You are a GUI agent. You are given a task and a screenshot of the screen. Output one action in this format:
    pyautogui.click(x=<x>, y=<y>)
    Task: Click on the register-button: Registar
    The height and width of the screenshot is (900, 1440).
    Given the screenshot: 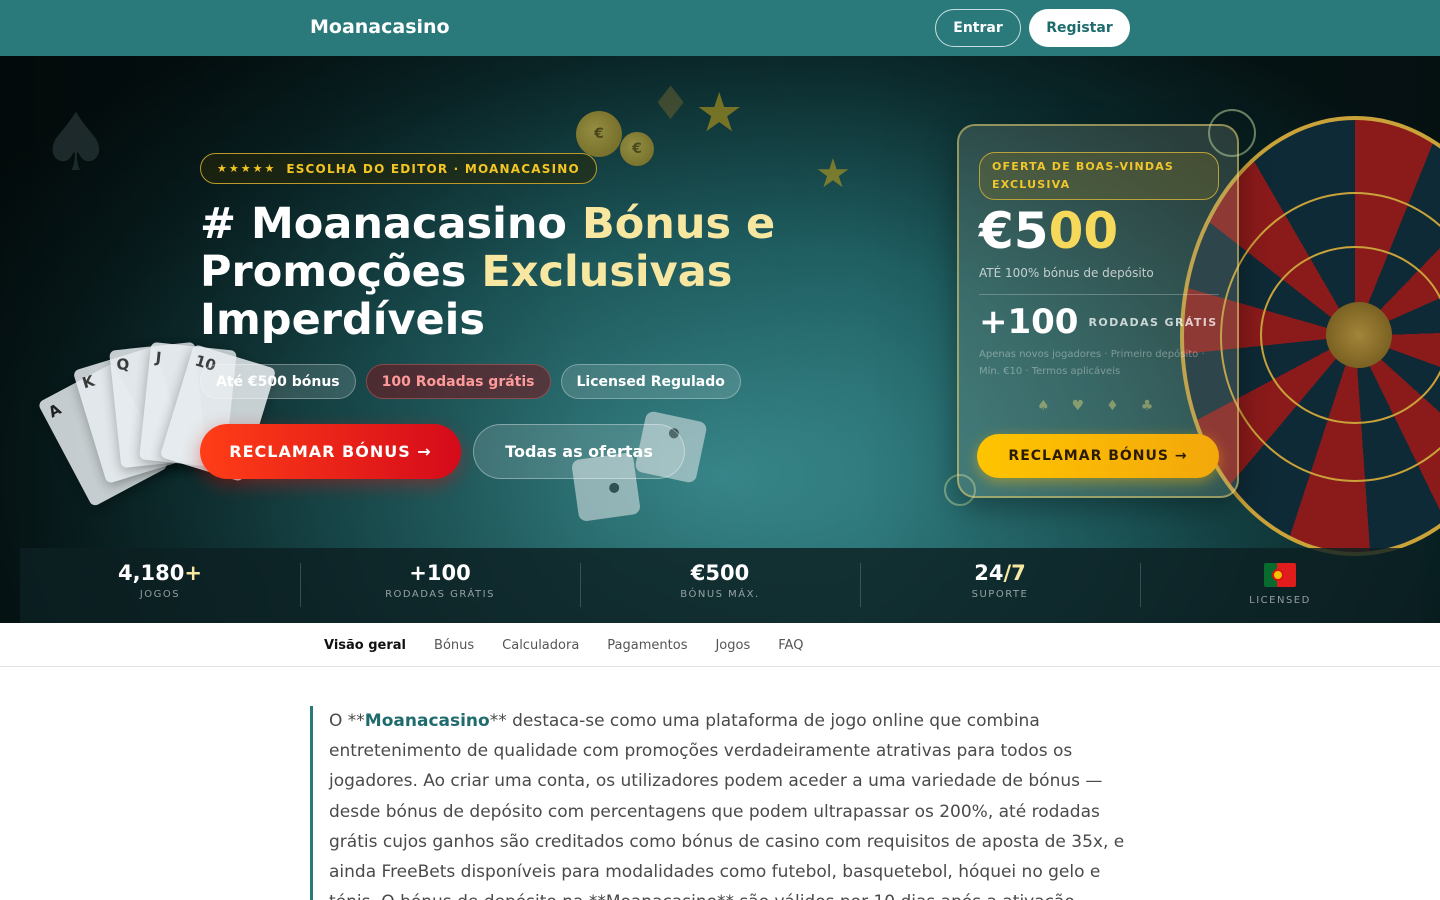 What is the action you would take?
    pyautogui.click(x=1079, y=28)
    